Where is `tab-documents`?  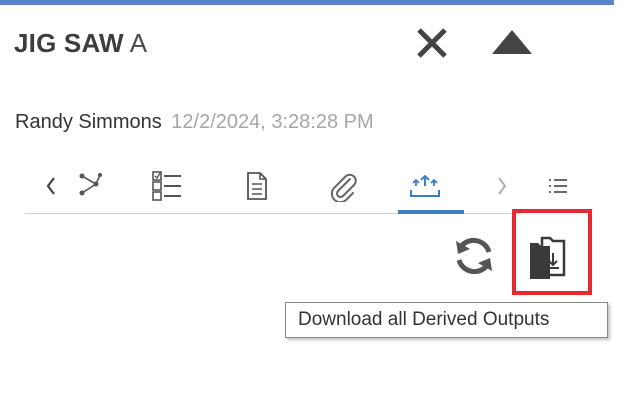 tab-documents is located at coordinates (257, 186).